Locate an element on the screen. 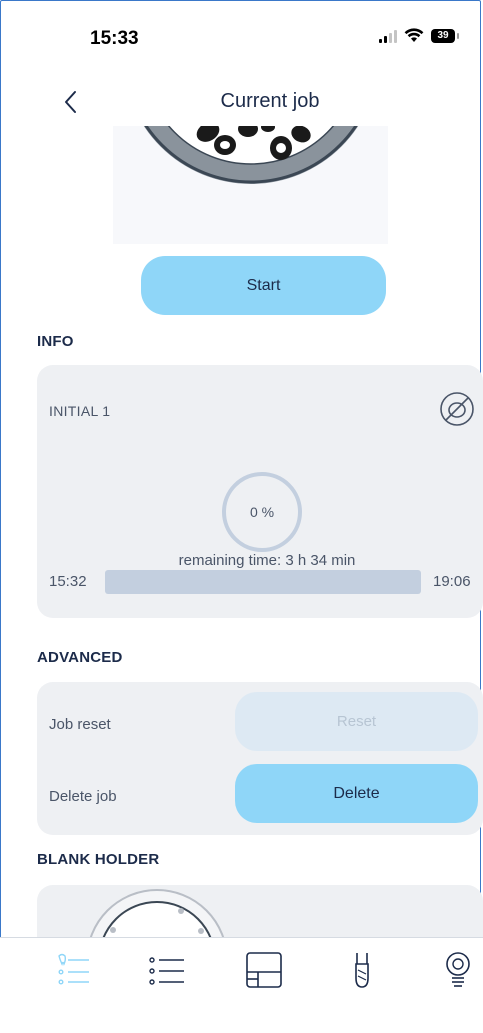  job-name: INITIAL 1 is located at coordinates (80, 411).